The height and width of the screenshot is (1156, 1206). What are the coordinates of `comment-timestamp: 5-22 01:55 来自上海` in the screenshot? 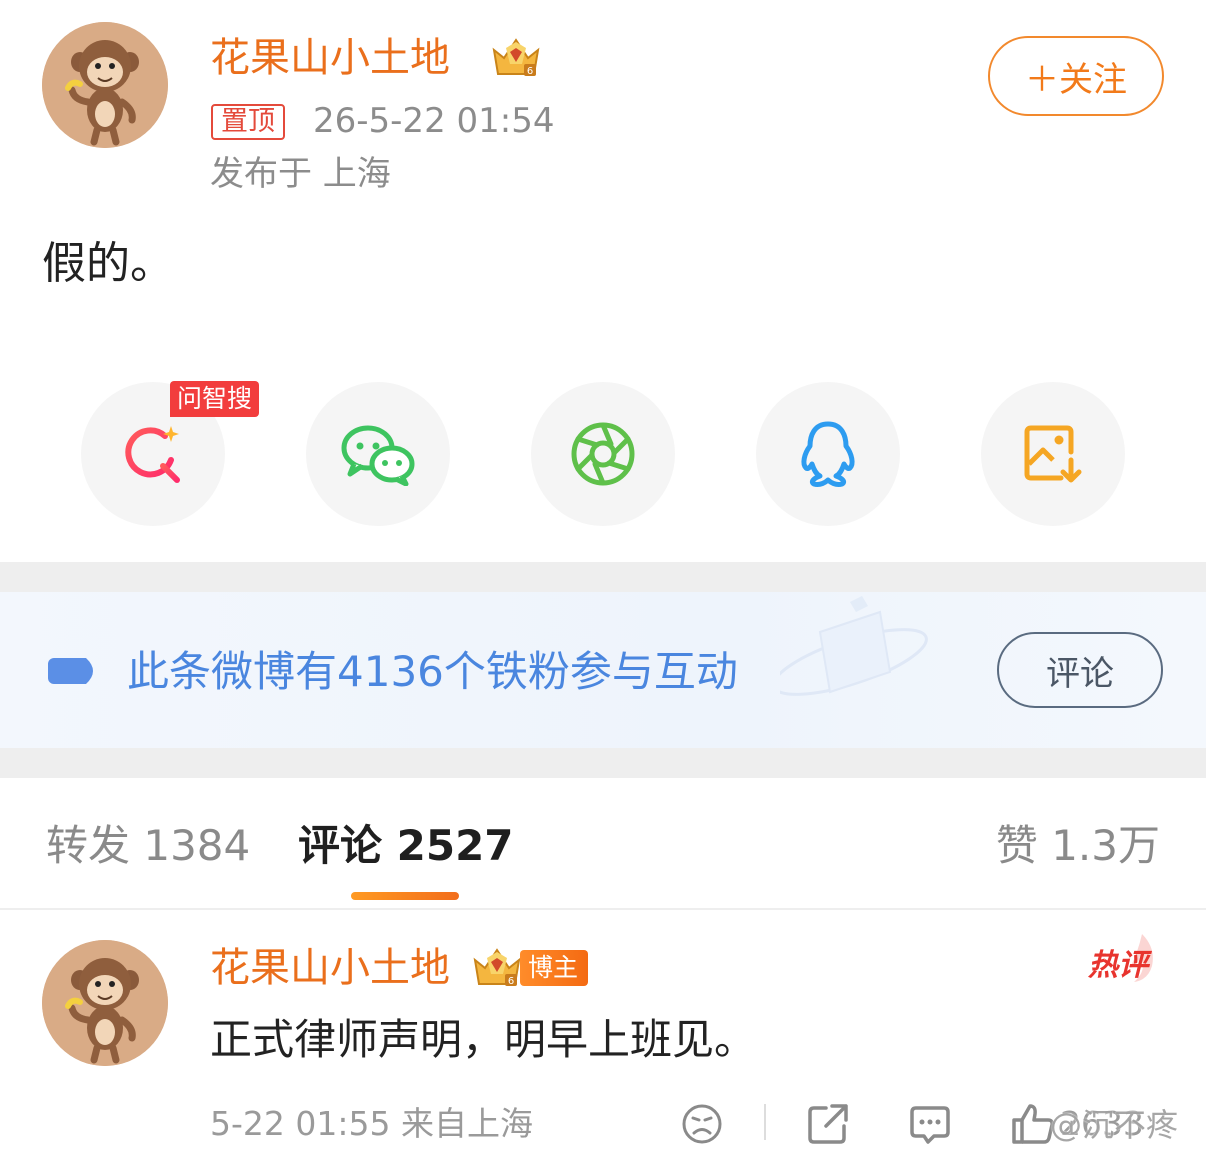 It's located at (371, 1123).